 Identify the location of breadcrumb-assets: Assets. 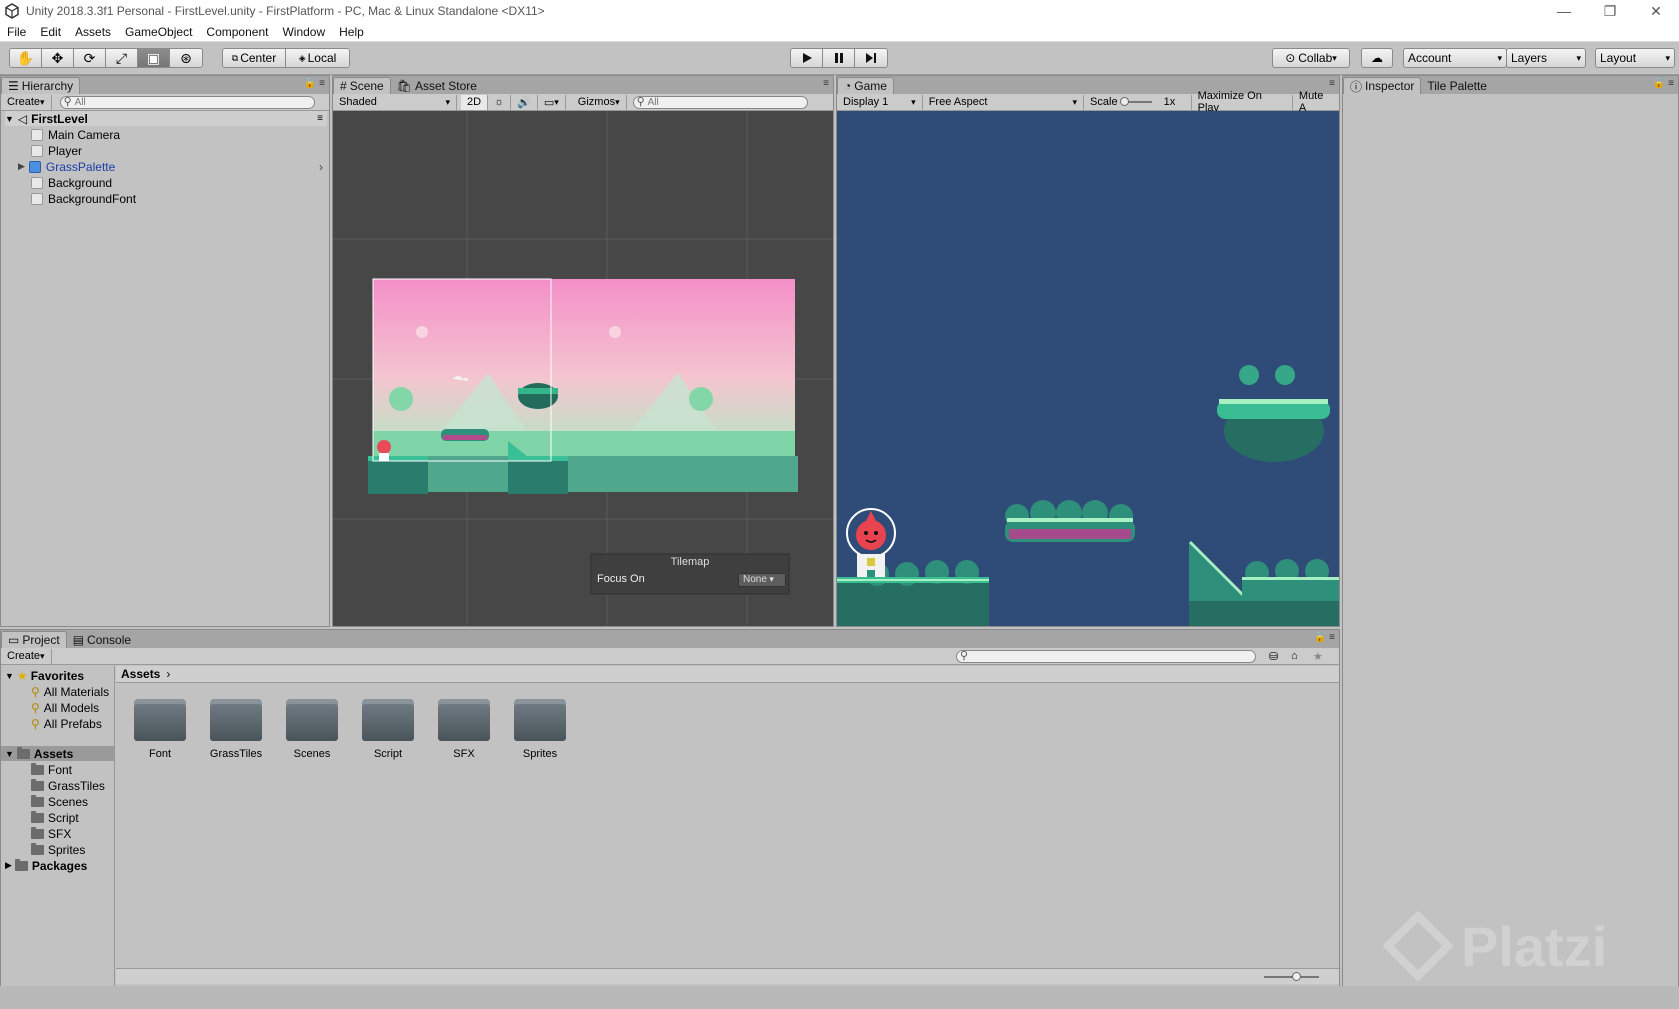
(140, 674).